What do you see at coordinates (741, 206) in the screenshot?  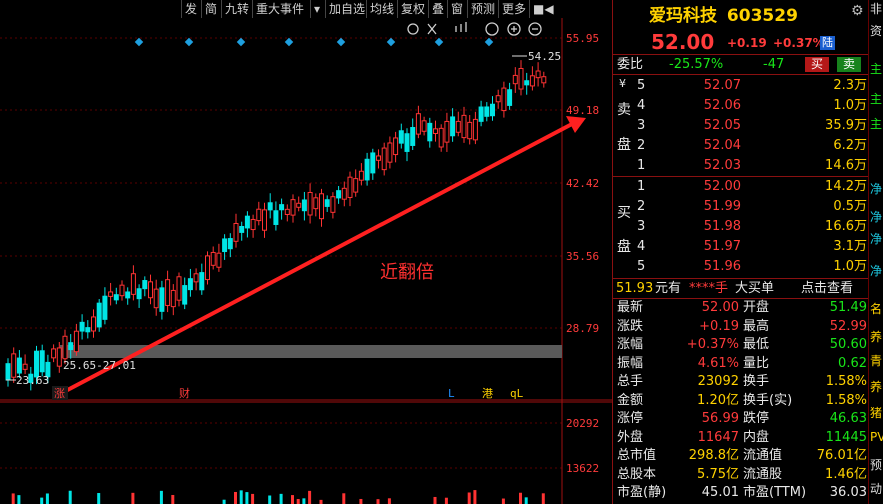 I see `bid-row: 2 51.99 0.5万` at bounding box center [741, 206].